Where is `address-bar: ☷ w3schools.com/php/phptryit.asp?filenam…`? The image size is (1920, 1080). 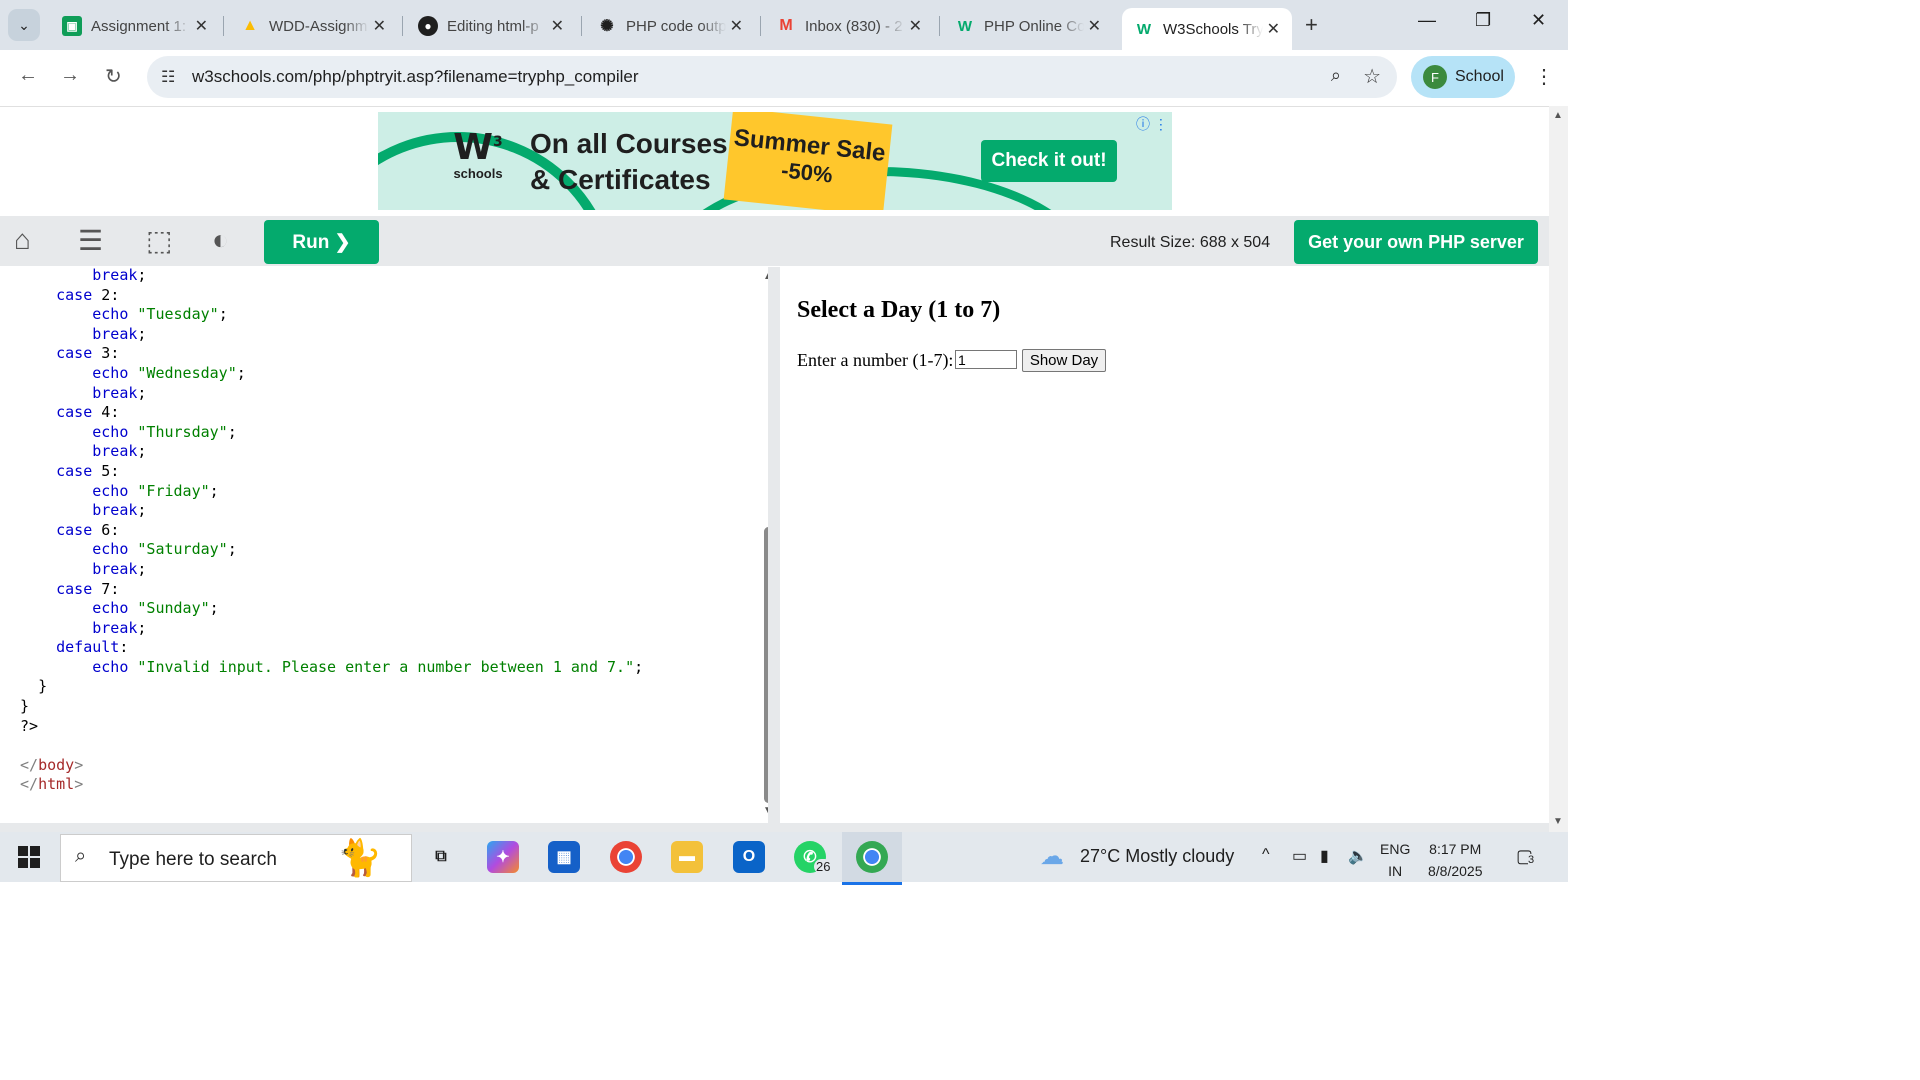
address-bar: ☷ w3schools.com/php/phptryit.asp?filenam… is located at coordinates (772, 77).